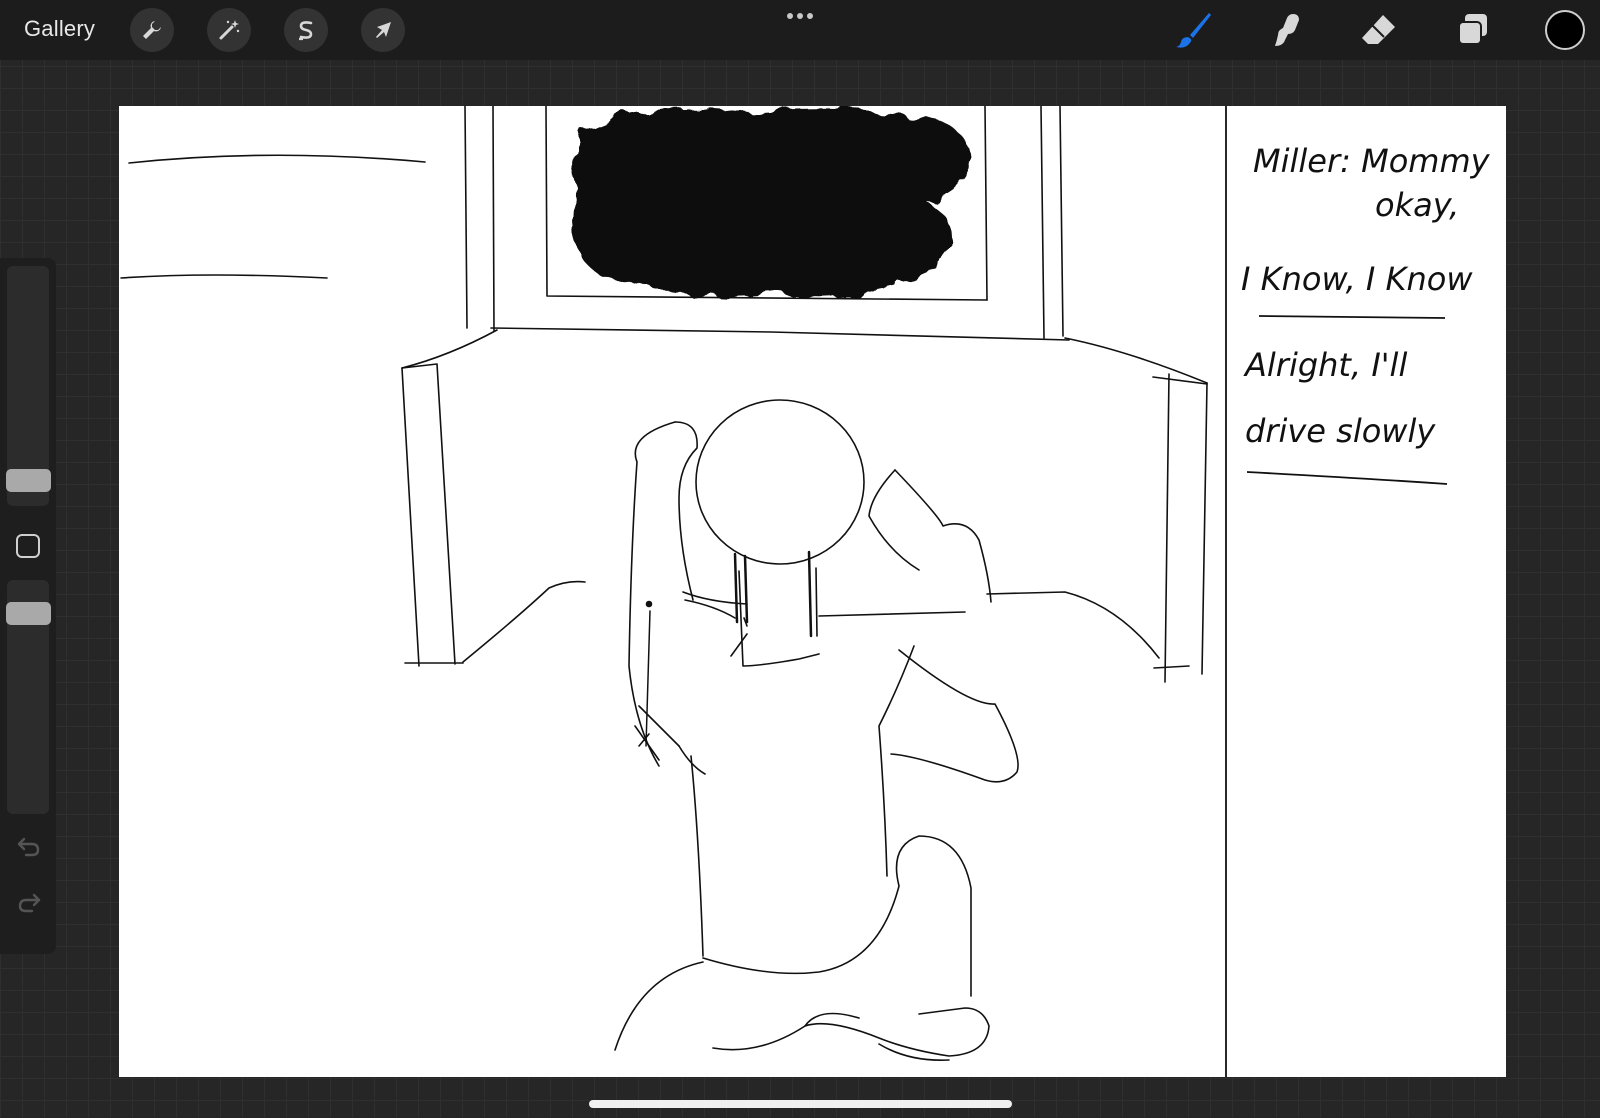 This screenshot has width=1600, height=1118. Describe the element at coordinates (28, 546) in the screenshot. I see `modify-button` at that location.